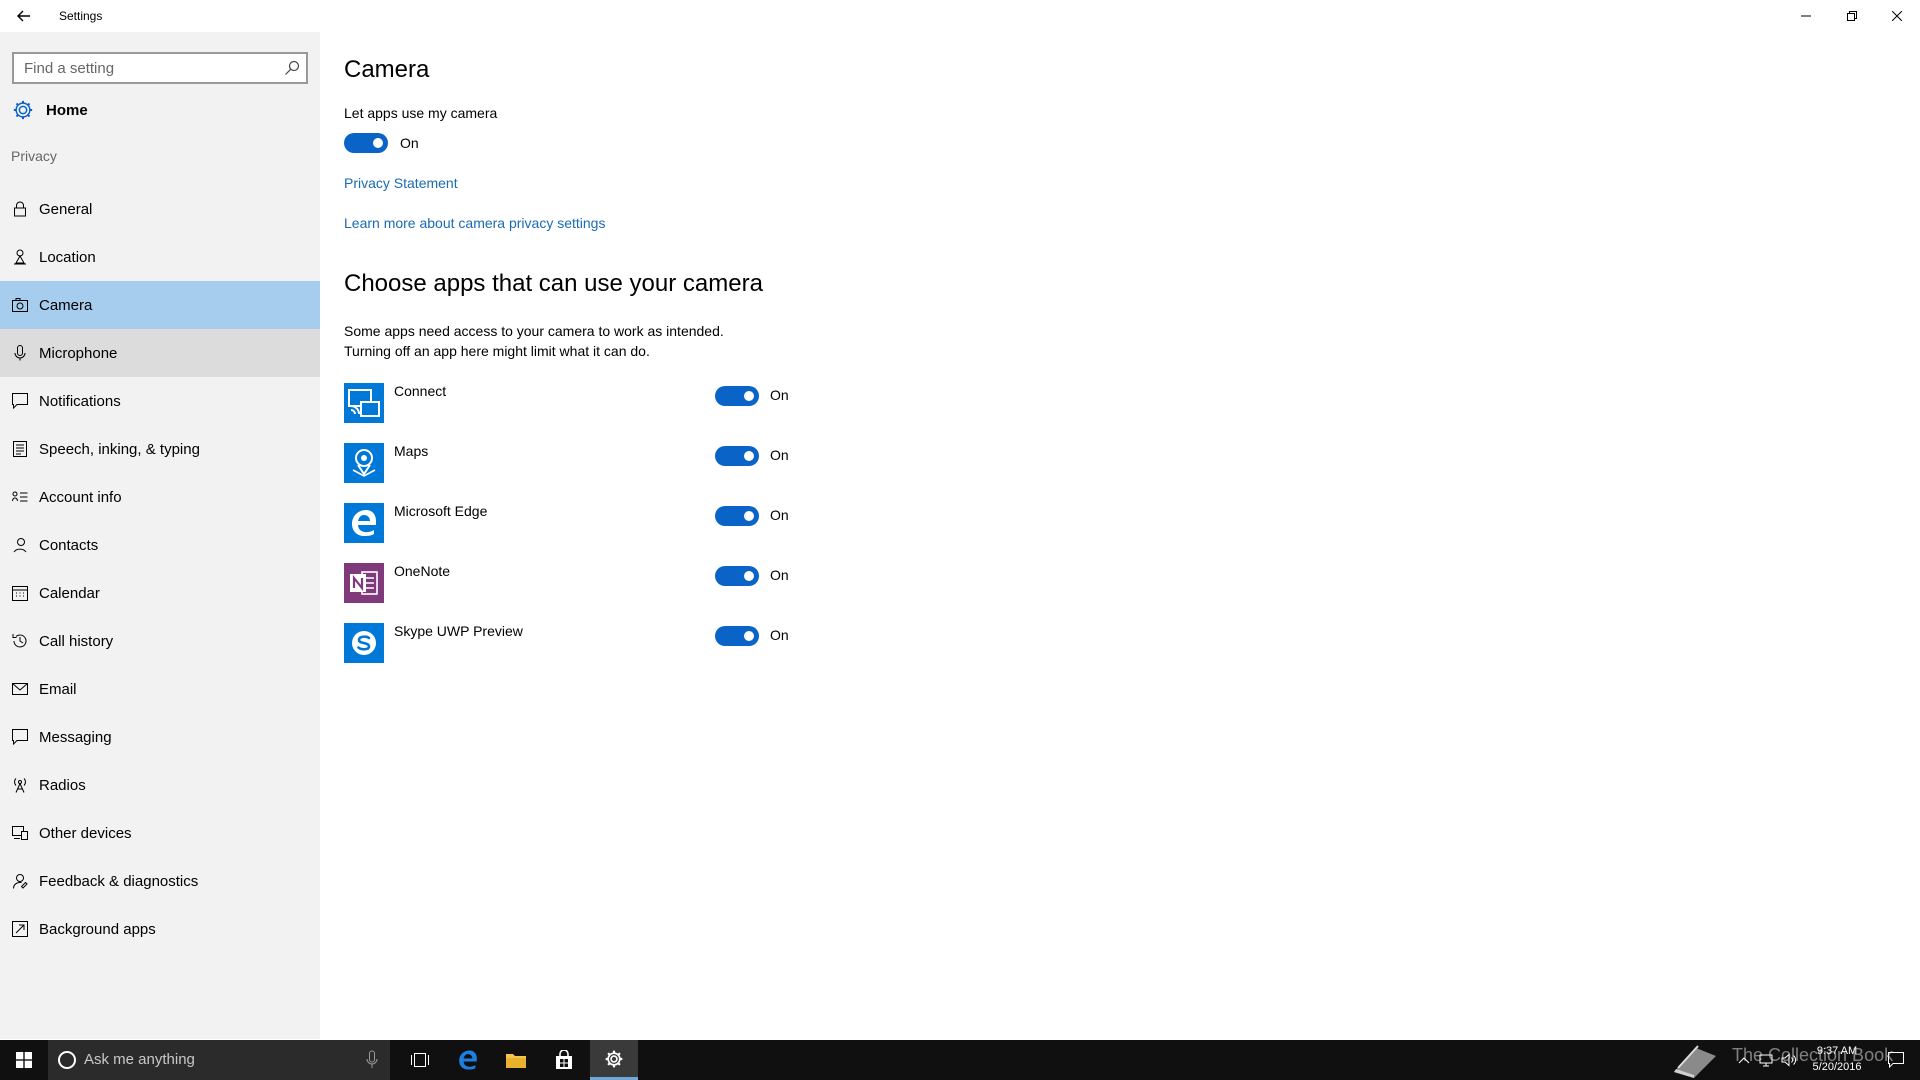 The width and height of the screenshot is (1920, 1080). I want to click on minimize-button, so click(1806, 16).